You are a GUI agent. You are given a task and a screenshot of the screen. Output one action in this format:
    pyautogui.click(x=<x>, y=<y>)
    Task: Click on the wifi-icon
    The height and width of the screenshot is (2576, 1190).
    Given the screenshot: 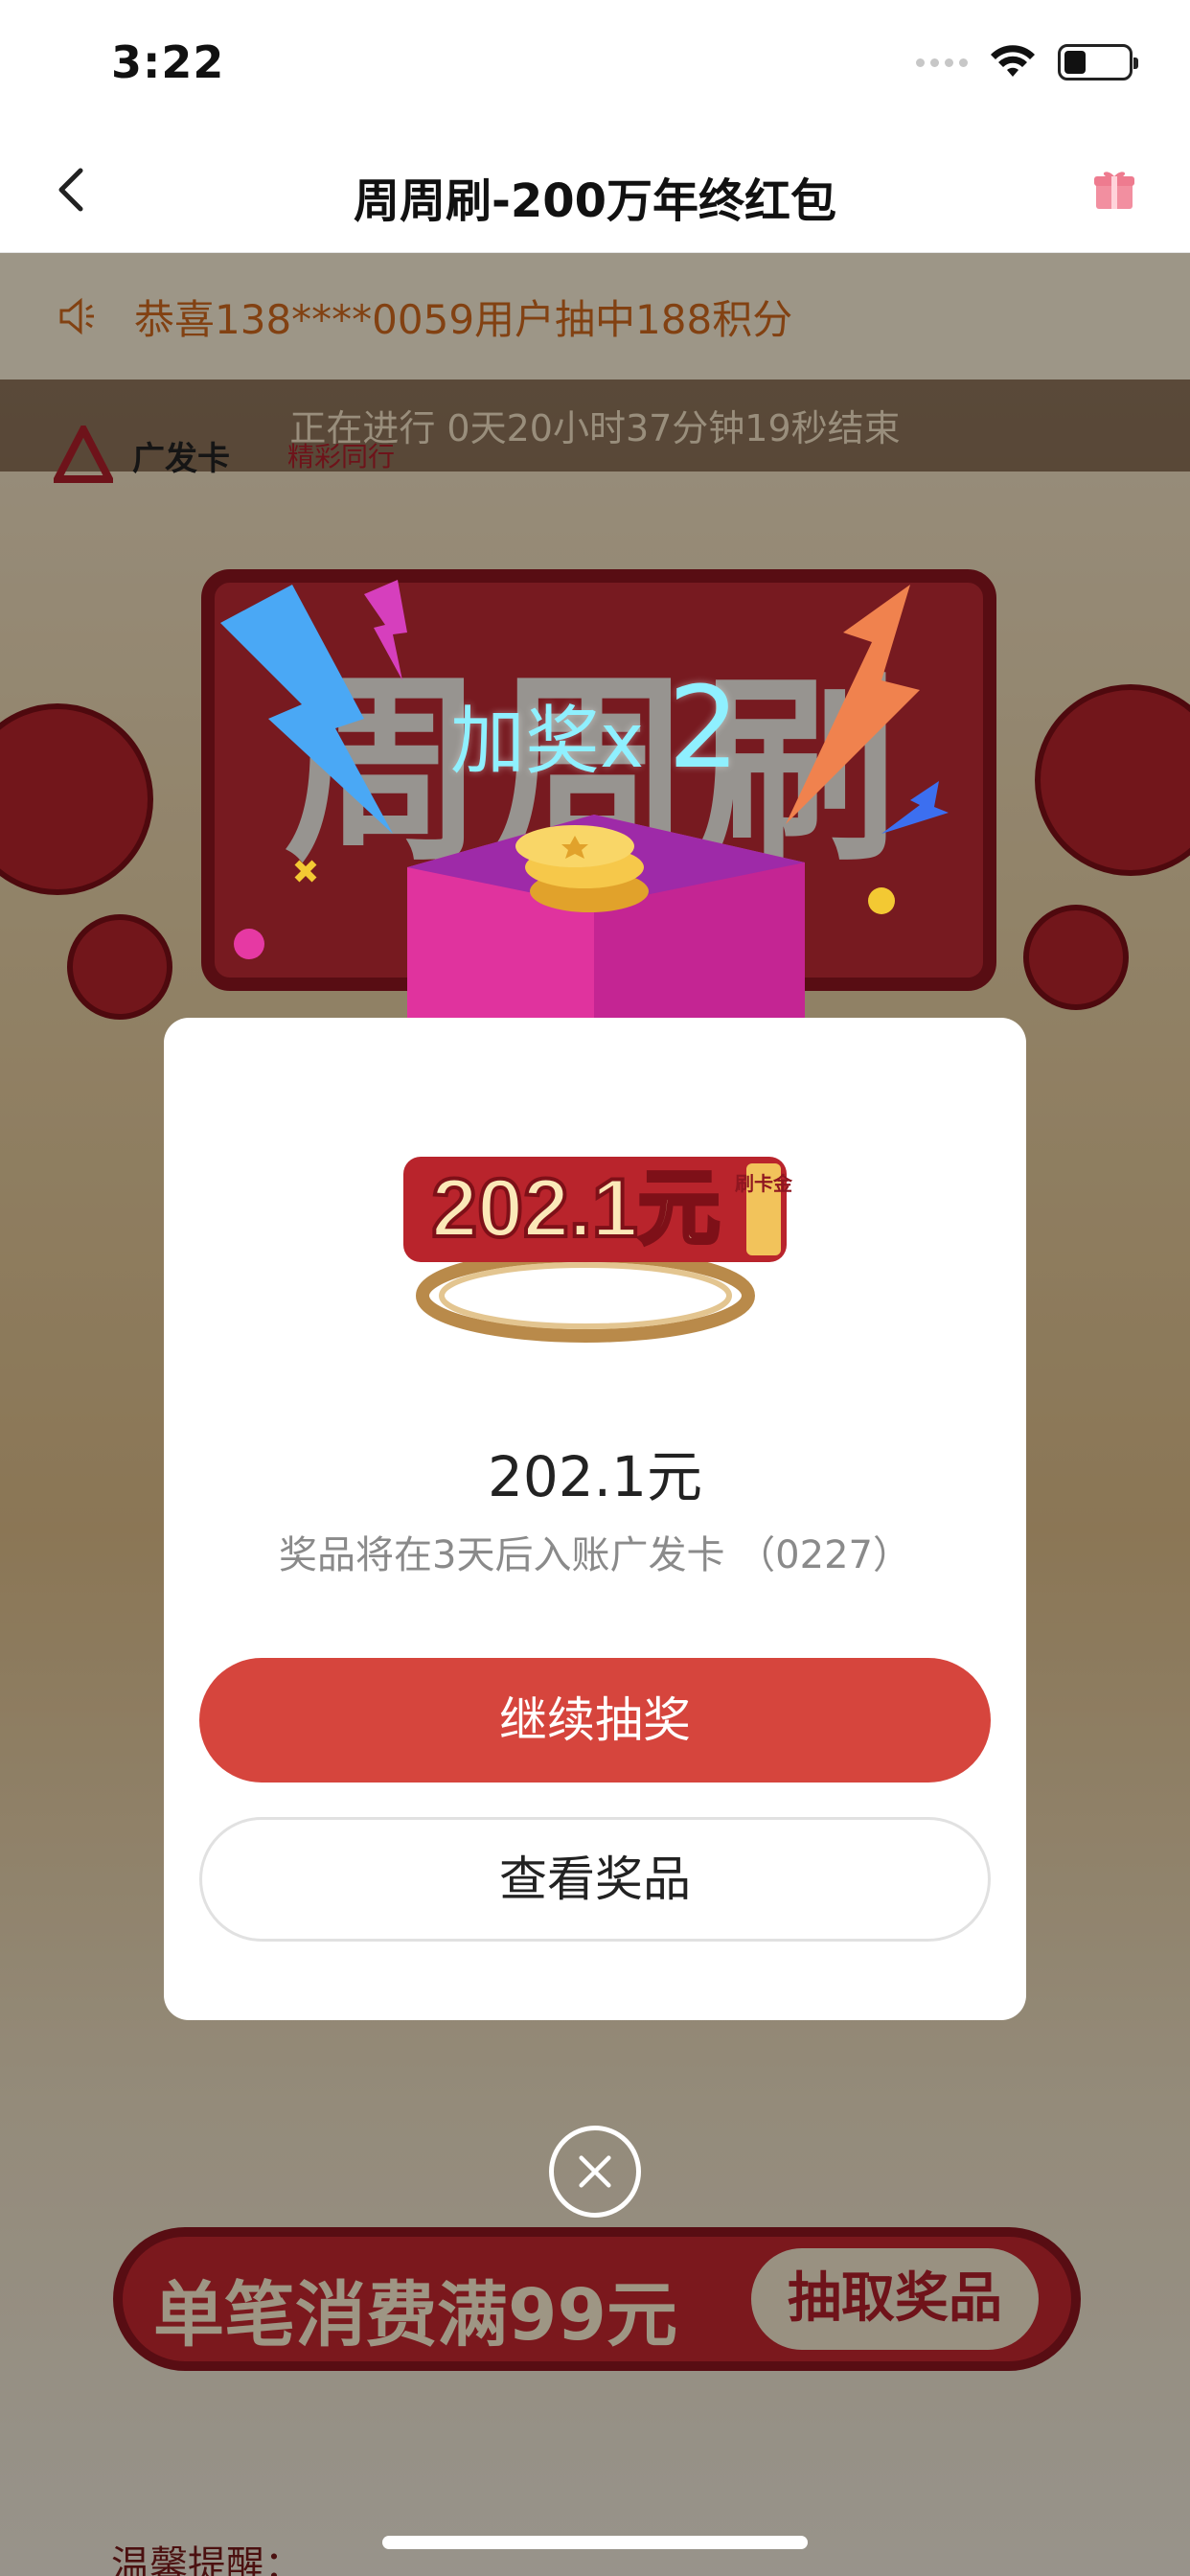 What is the action you would take?
    pyautogui.click(x=1013, y=61)
    